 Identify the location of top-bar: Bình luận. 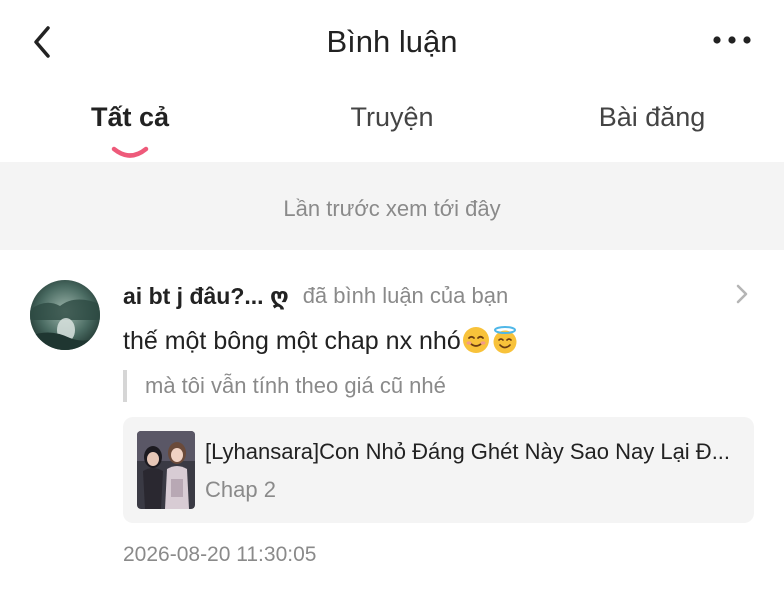
(392, 42).